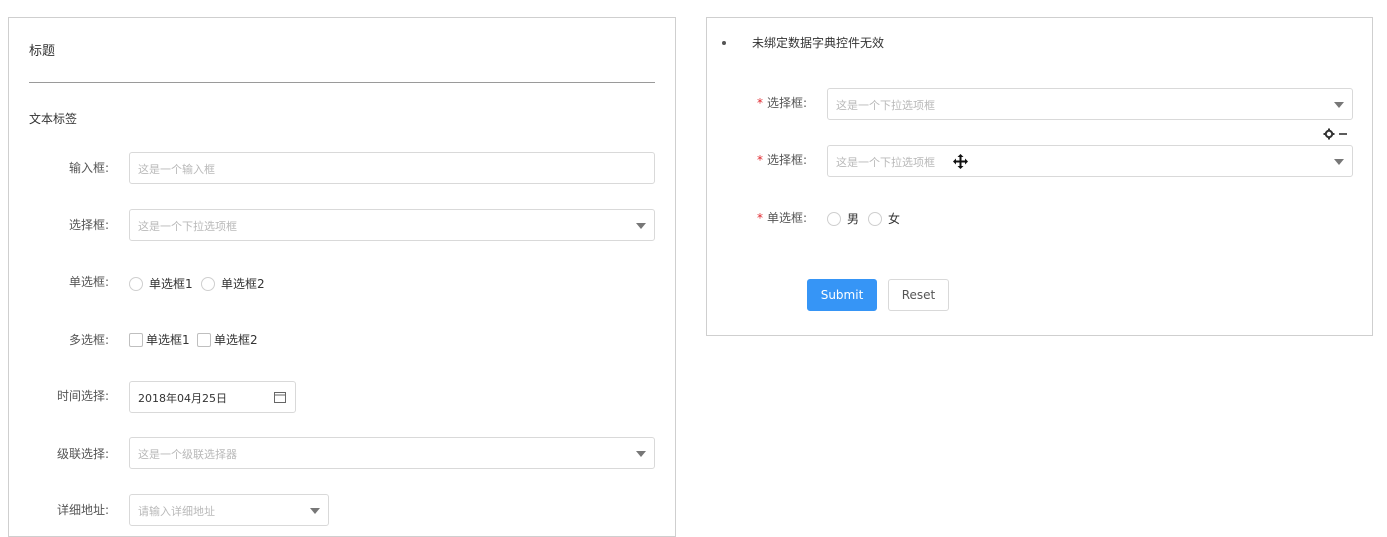 The image size is (1387, 537). Describe the element at coordinates (960, 161) in the screenshot. I see `move-cursor-icon` at that location.